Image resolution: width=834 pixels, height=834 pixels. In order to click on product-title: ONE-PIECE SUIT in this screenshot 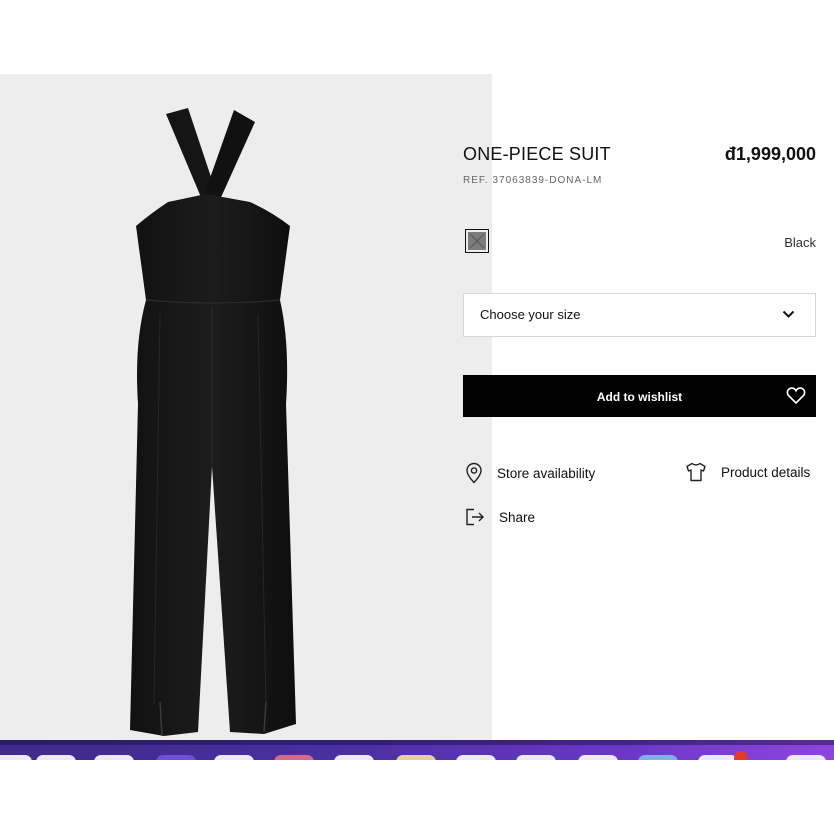, I will do `click(537, 154)`.